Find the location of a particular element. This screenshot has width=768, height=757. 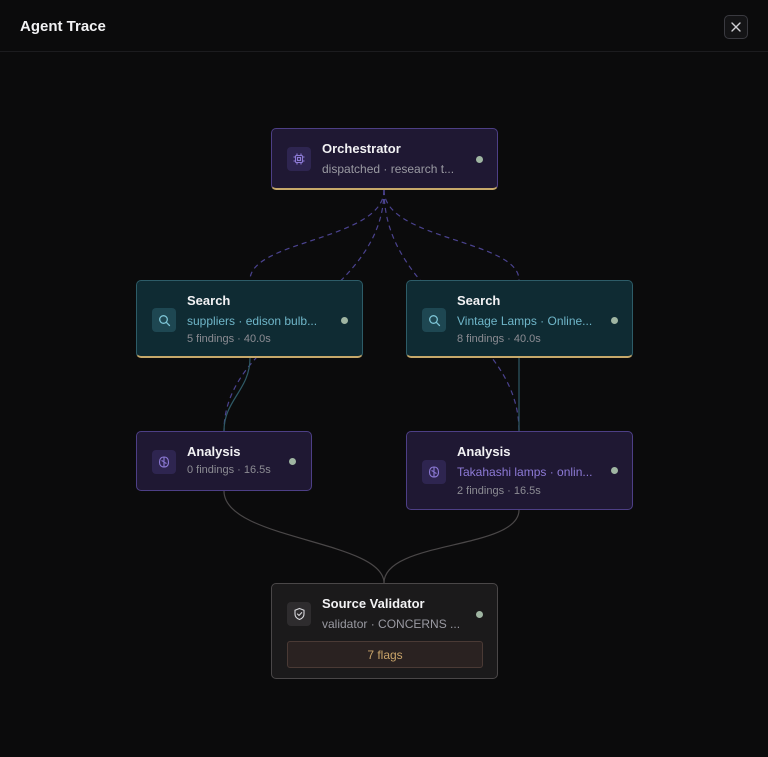

edge-orch-search1 is located at coordinates (317, 235).